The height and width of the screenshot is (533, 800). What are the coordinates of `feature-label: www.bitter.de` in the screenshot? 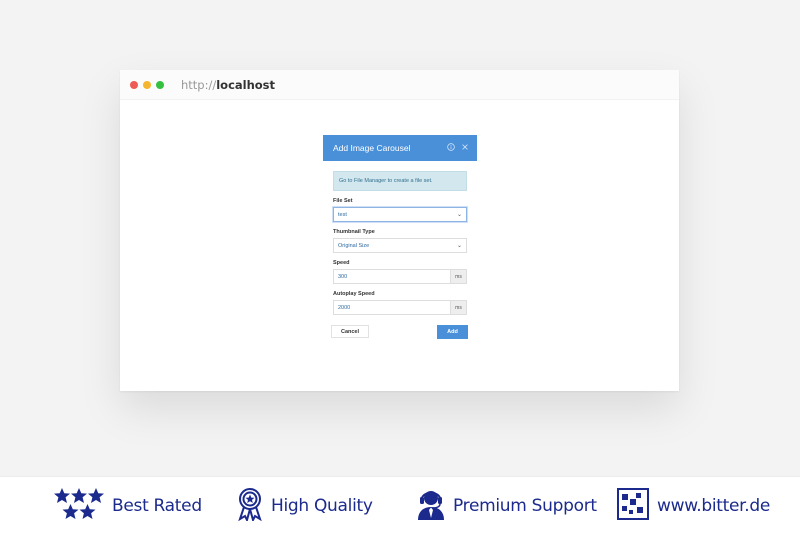 It's located at (714, 506).